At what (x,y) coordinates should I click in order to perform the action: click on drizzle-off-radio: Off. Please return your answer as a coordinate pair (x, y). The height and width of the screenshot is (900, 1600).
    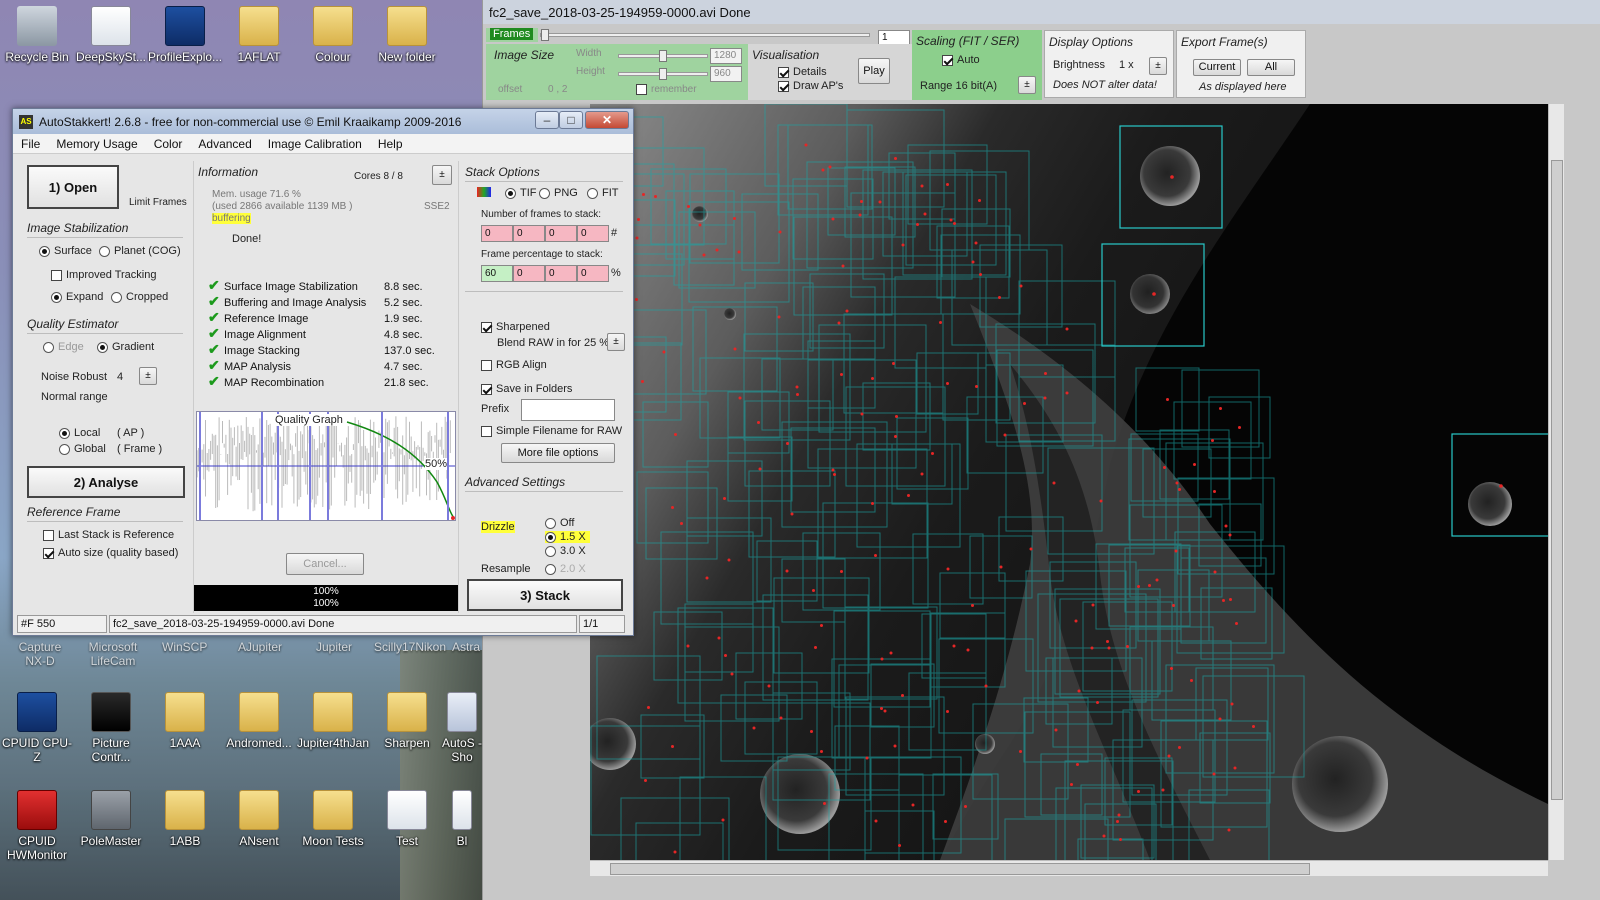
    Looking at the image, I should click on (559, 523).